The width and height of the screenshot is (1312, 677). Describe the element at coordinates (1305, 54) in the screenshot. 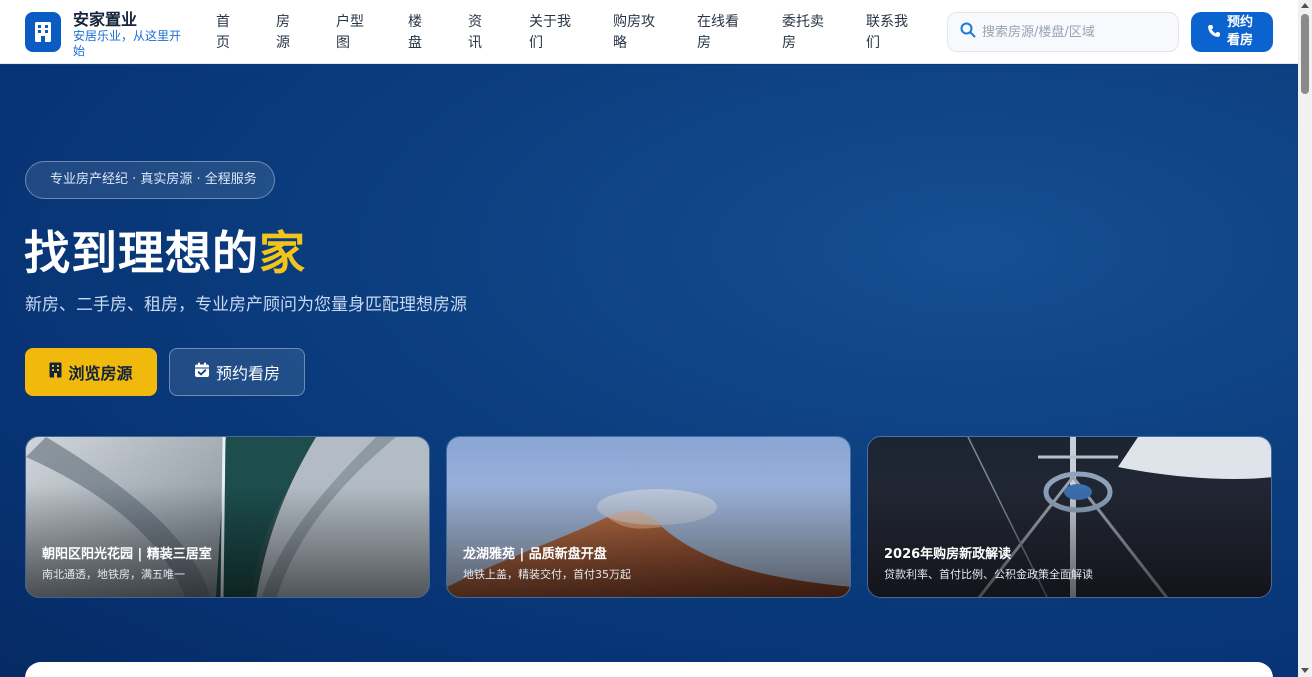

I see `scrollbar-thumb` at that location.